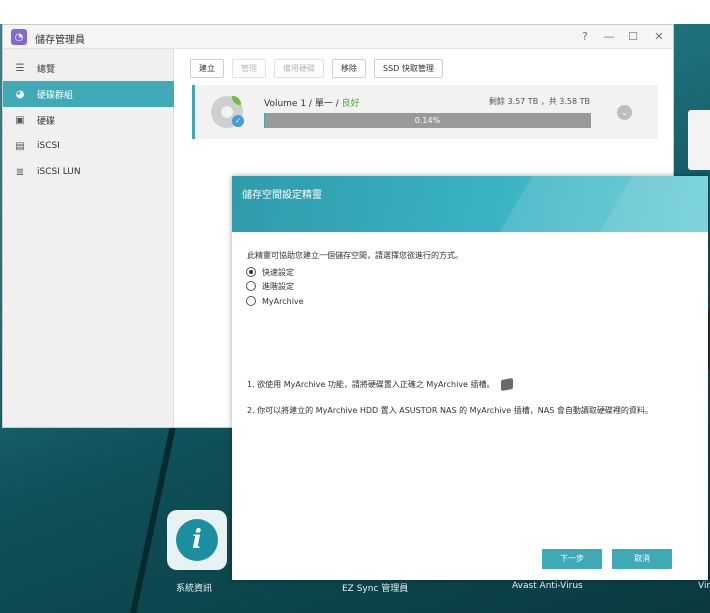 Image resolution: width=710 pixels, height=613 pixels. Describe the element at coordinates (238, 121) in the screenshot. I see `shield-check-icon: ✓` at that location.